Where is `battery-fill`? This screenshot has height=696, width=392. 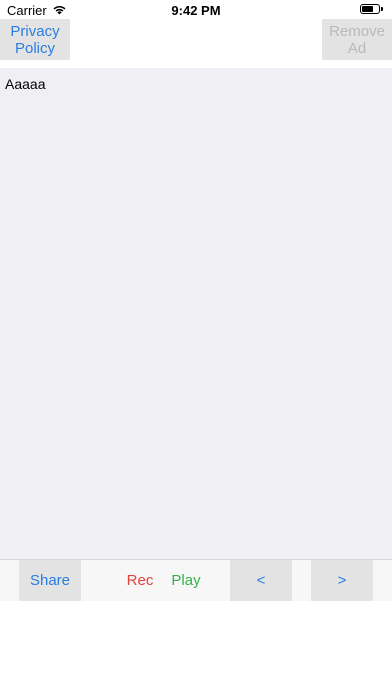
battery-fill is located at coordinates (367, 9).